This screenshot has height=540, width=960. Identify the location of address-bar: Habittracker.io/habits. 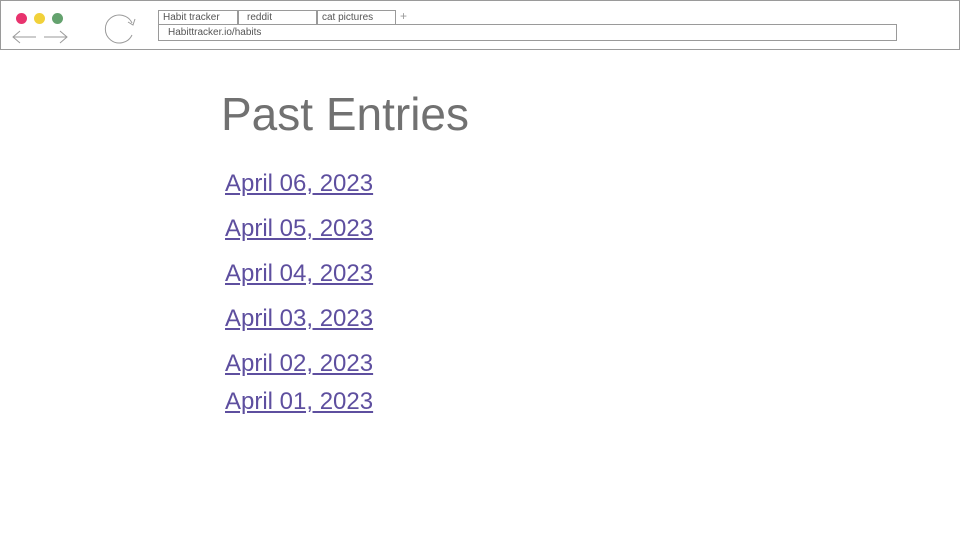
(527, 32).